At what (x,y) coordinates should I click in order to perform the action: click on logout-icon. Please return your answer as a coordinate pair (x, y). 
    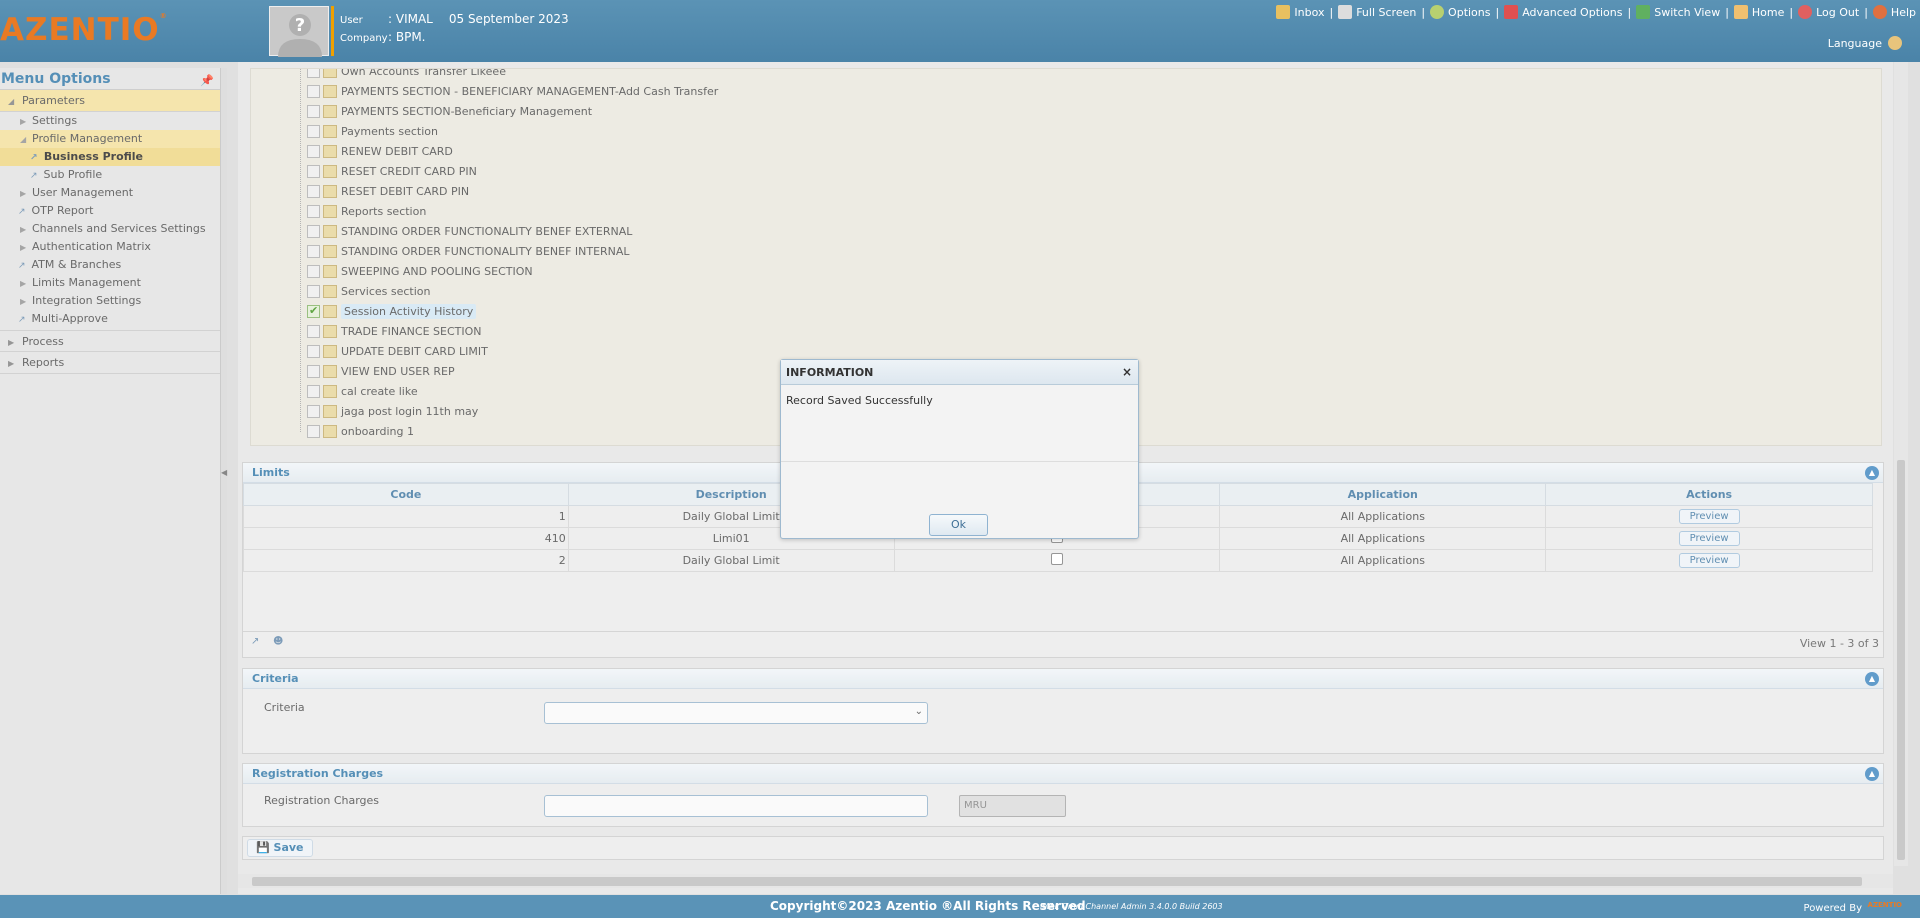
    Looking at the image, I should click on (1805, 12).